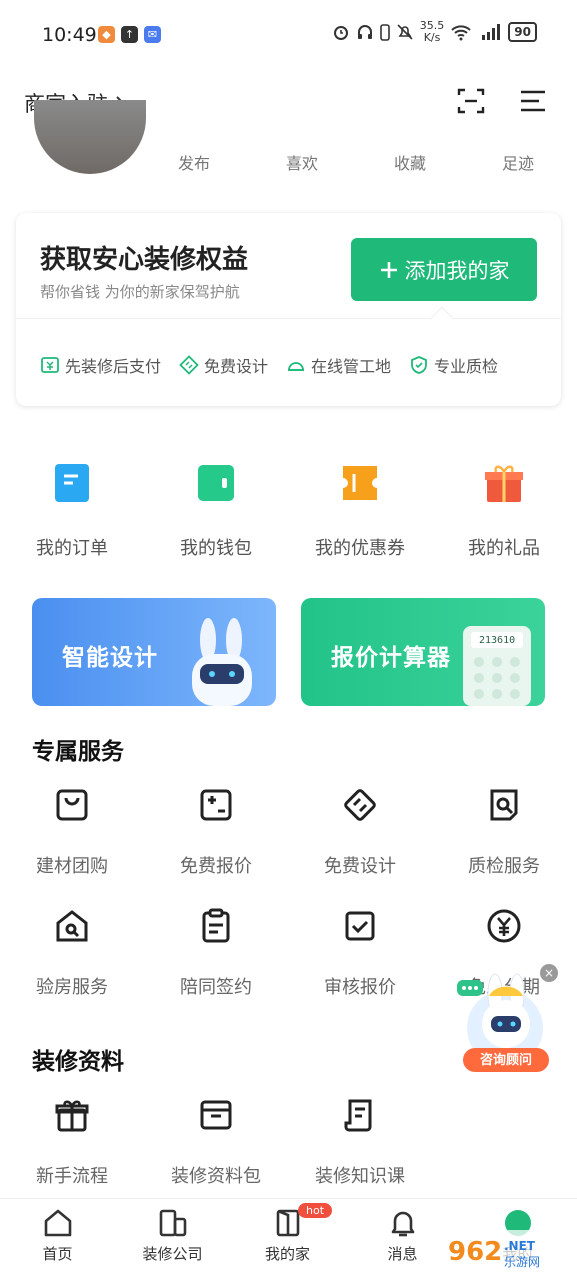  Describe the element at coordinates (288, 36) in the screenshot. I see `status-bar: 10:49 ◆ ↑ ✉ 35.5 K/s 90` at that location.